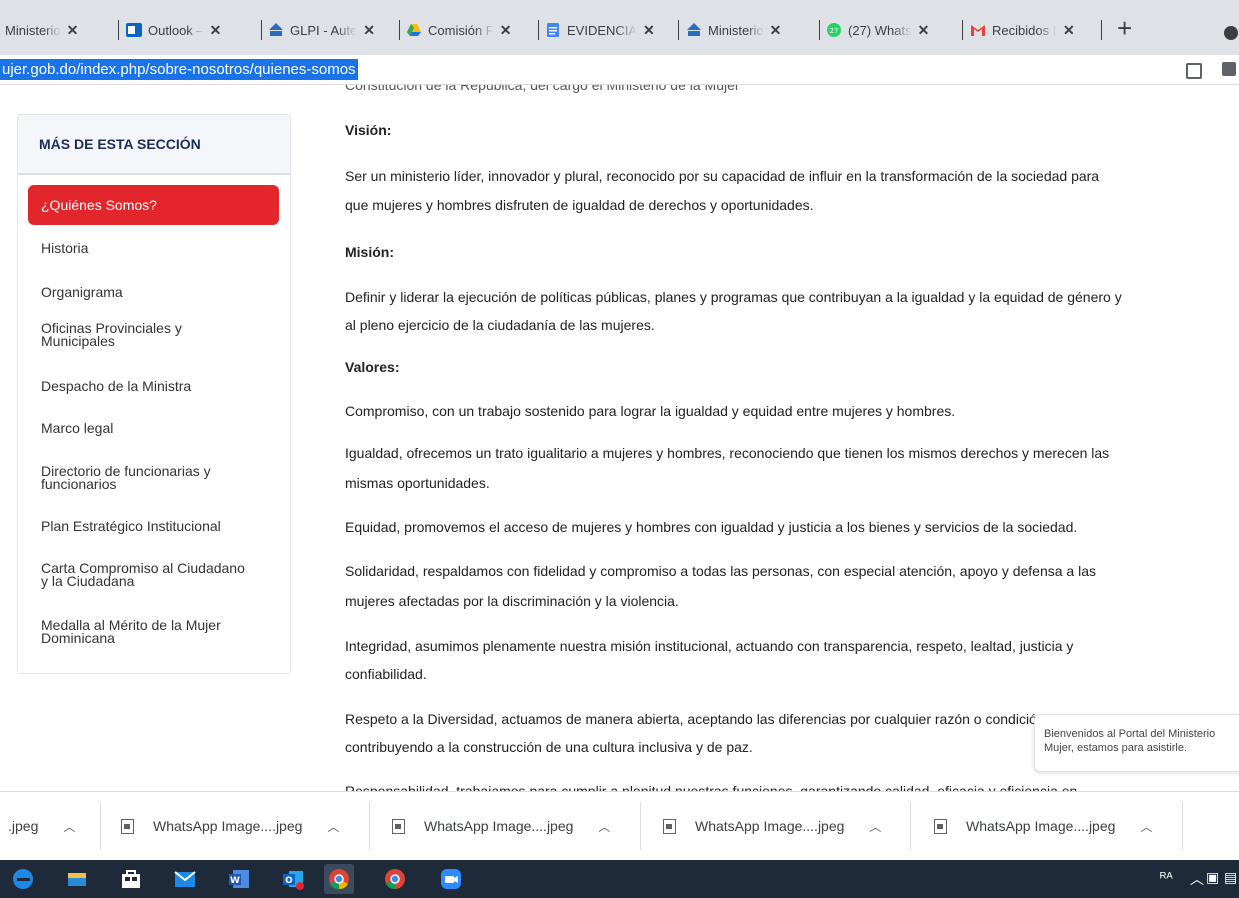  What do you see at coordinates (1230, 877) in the screenshot?
I see `ime-icon: ▤` at bounding box center [1230, 877].